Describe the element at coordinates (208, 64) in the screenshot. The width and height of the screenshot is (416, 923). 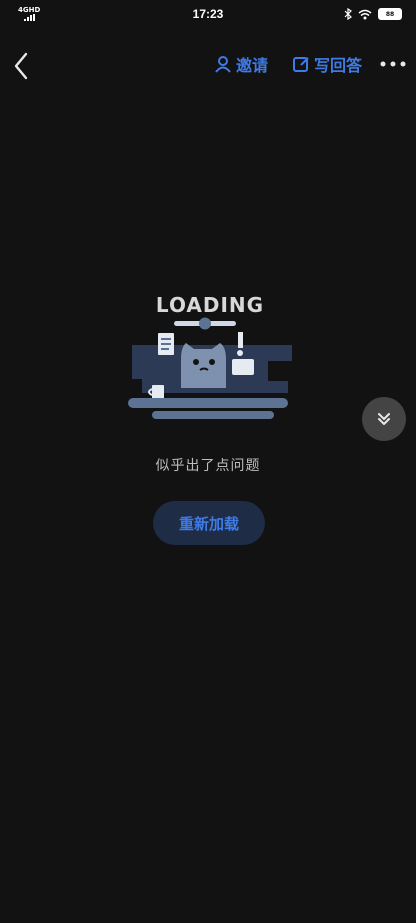
I see `top-nav: 邀请 写回答` at that location.